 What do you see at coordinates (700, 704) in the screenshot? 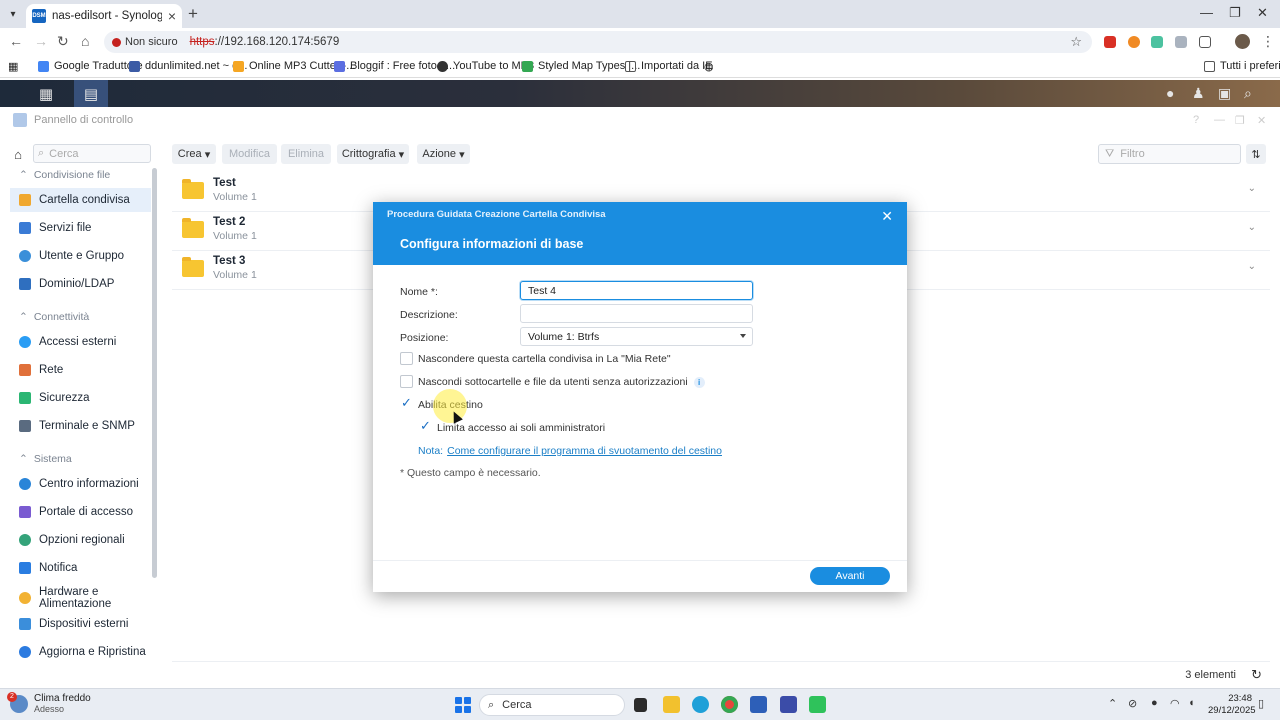
I see `edge-icon` at bounding box center [700, 704].